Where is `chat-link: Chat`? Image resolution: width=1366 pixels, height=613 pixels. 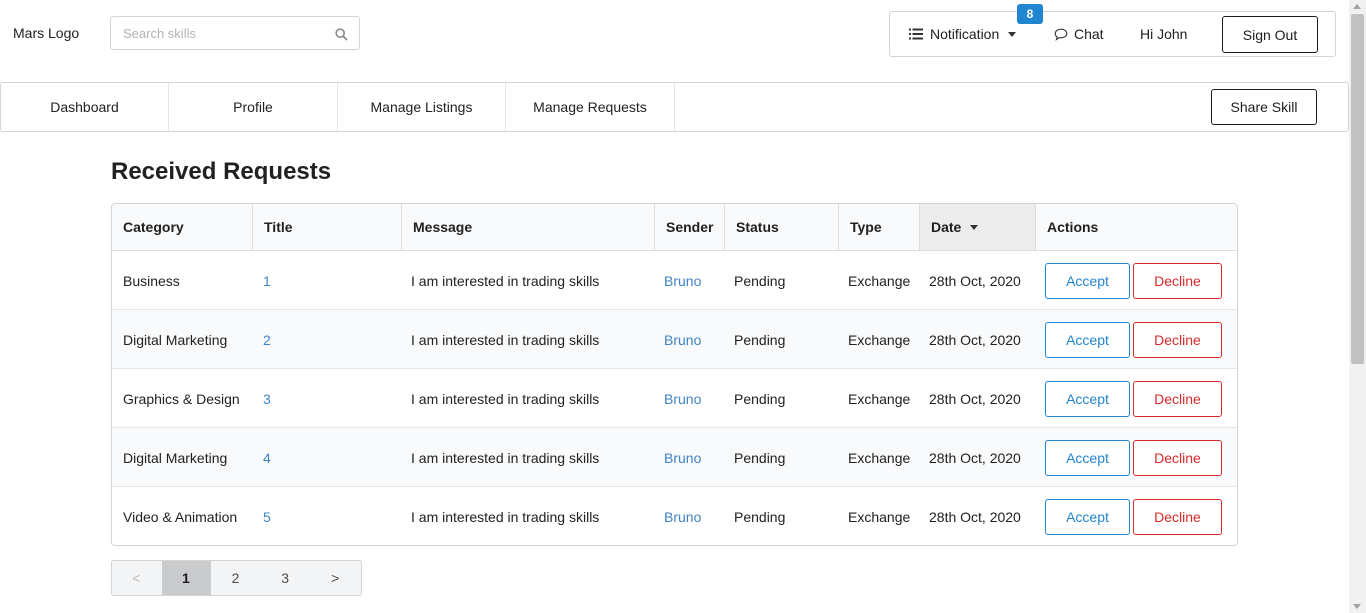
chat-link: Chat is located at coordinates (1079, 34).